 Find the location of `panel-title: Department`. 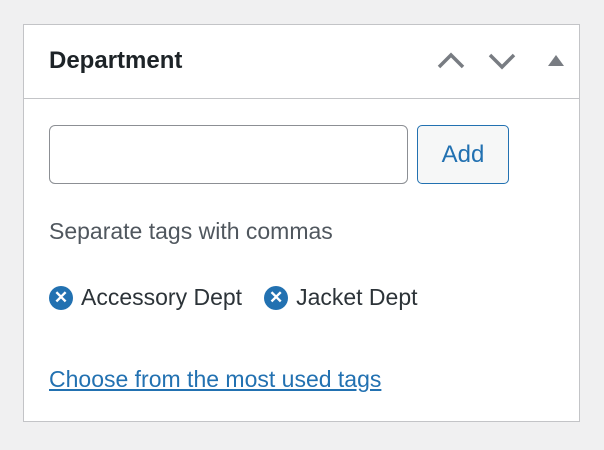

panel-title: Department is located at coordinates (116, 60).